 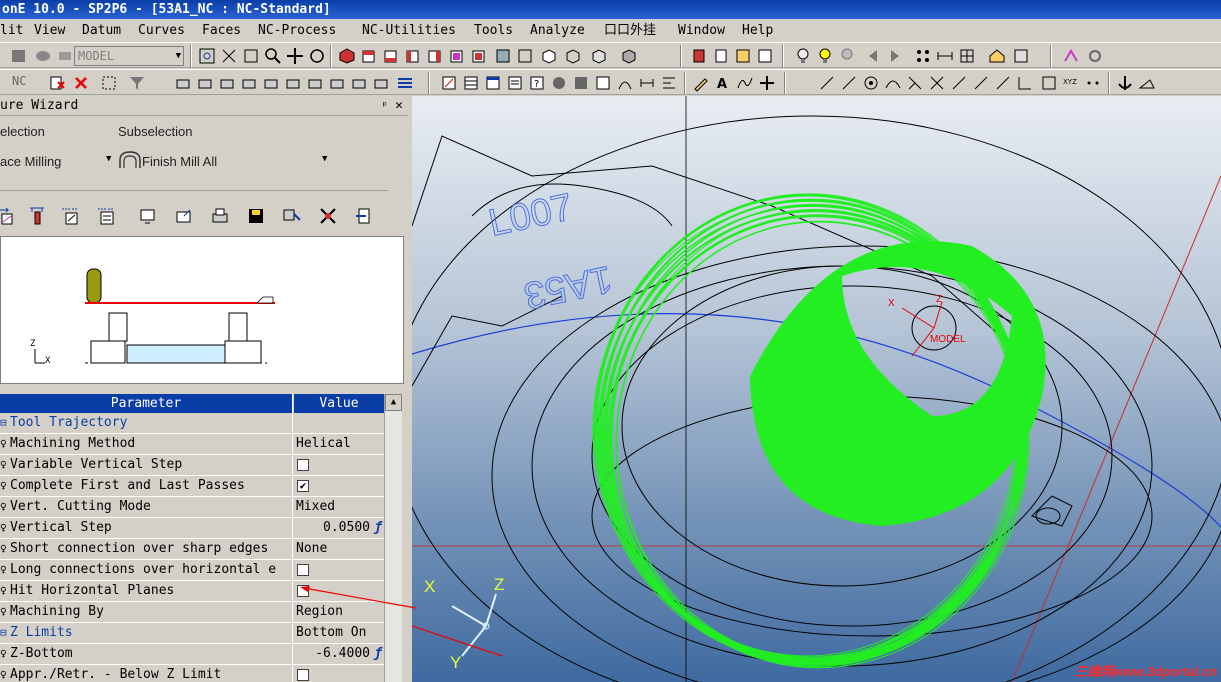 What do you see at coordinates (873, 56) in the screenshot?
I see `arrow-left-icon` at bounding box center [873, 56].